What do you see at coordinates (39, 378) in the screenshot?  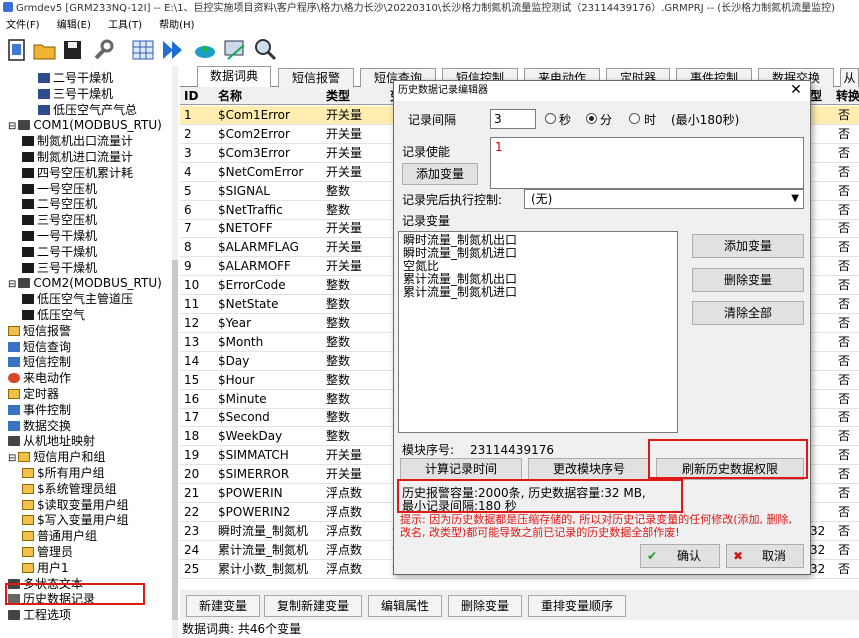 I see `tree-item: 来电动作` at bounding box center [39, 378].